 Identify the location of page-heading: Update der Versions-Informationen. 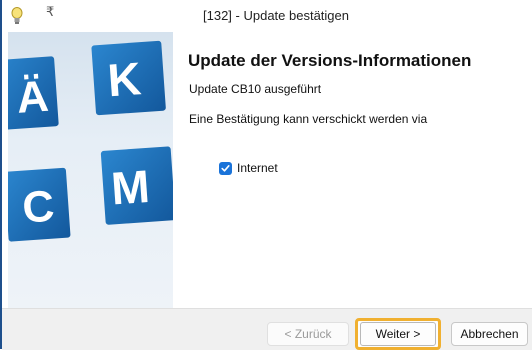
(330, 60).